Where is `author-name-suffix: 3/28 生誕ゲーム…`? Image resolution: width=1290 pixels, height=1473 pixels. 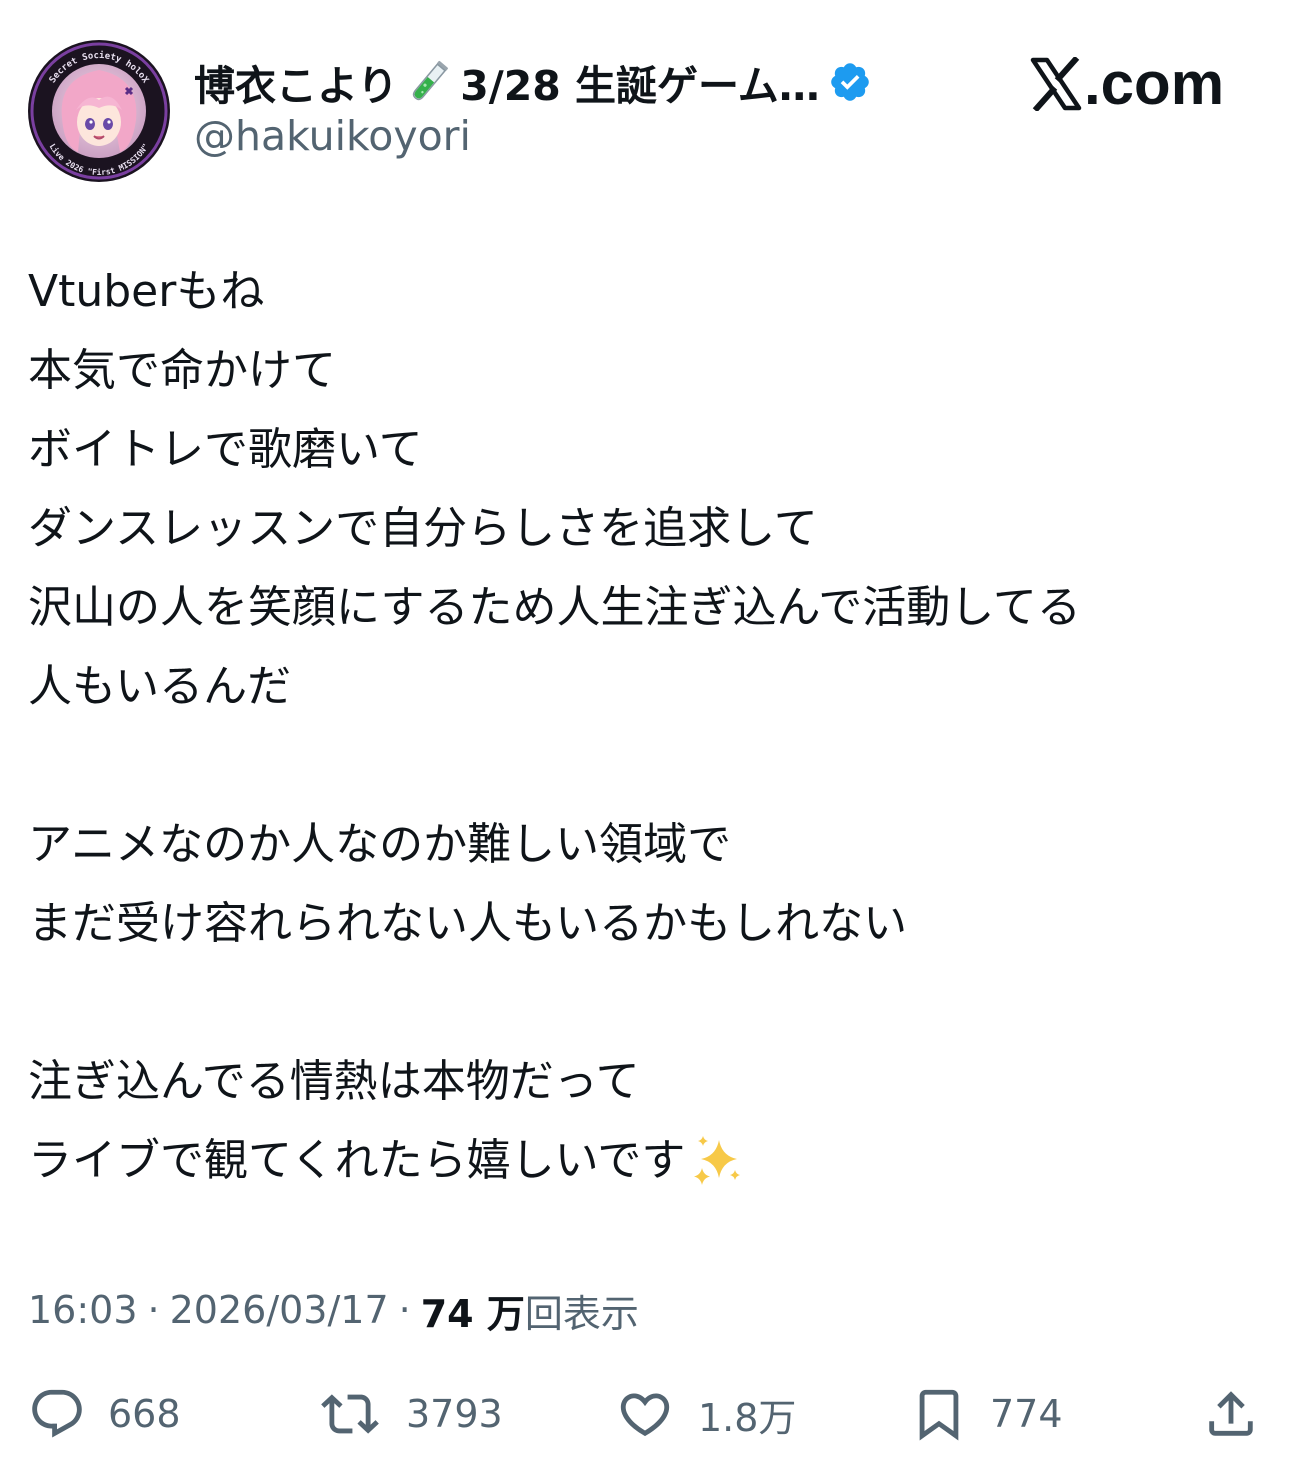
author-name-suffix: 3/28 生誕ゲーム… is located at coordinates (640, 82).